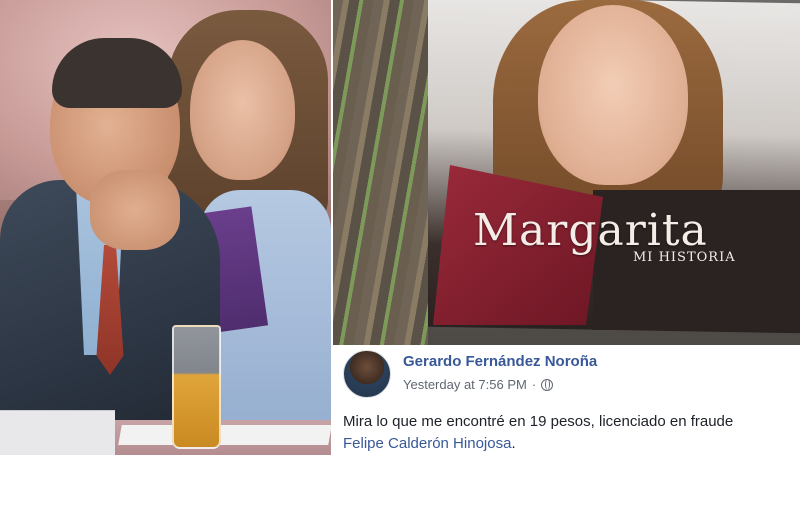  I want to click on globe-icon, so click(547, 384).